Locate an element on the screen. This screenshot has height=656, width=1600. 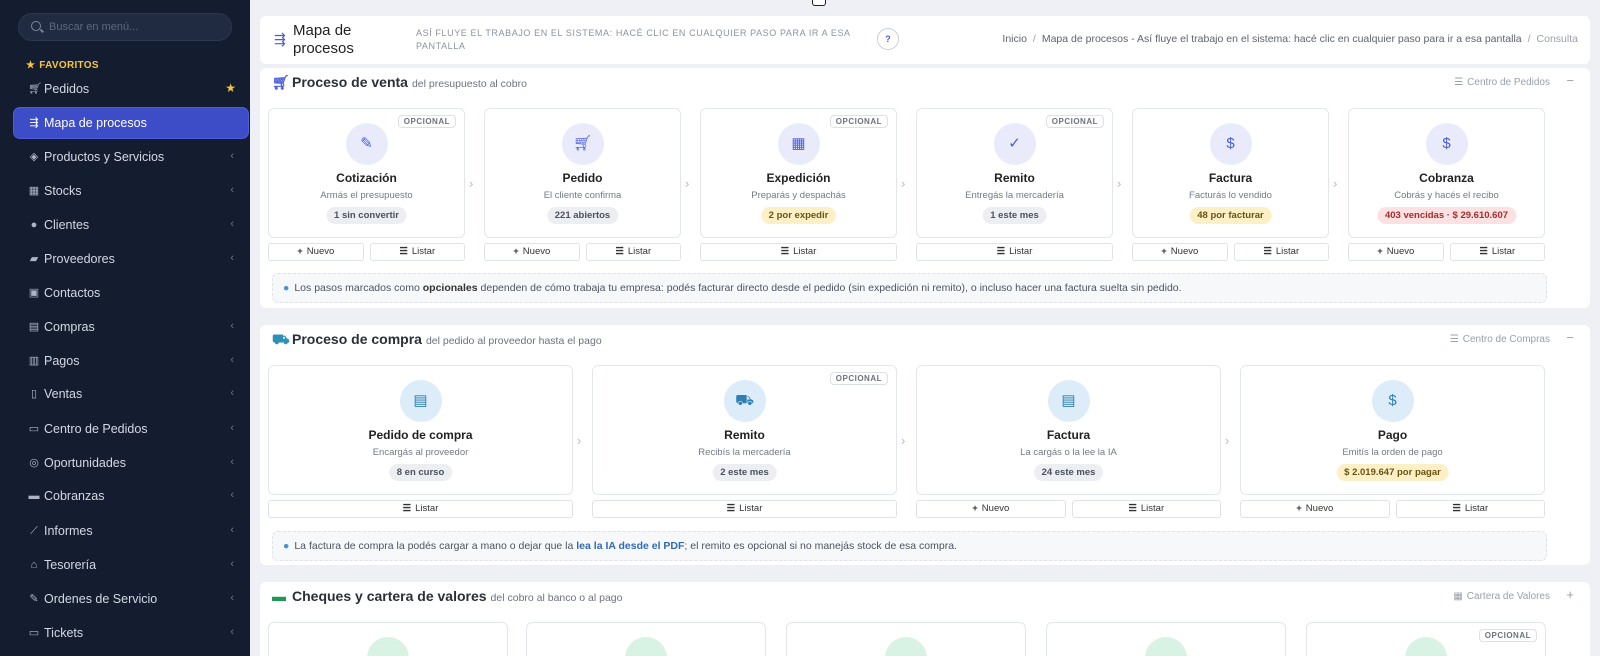
sidebar-item-8: ▥ Pagos ‹ is located at coordinates (131, 361).